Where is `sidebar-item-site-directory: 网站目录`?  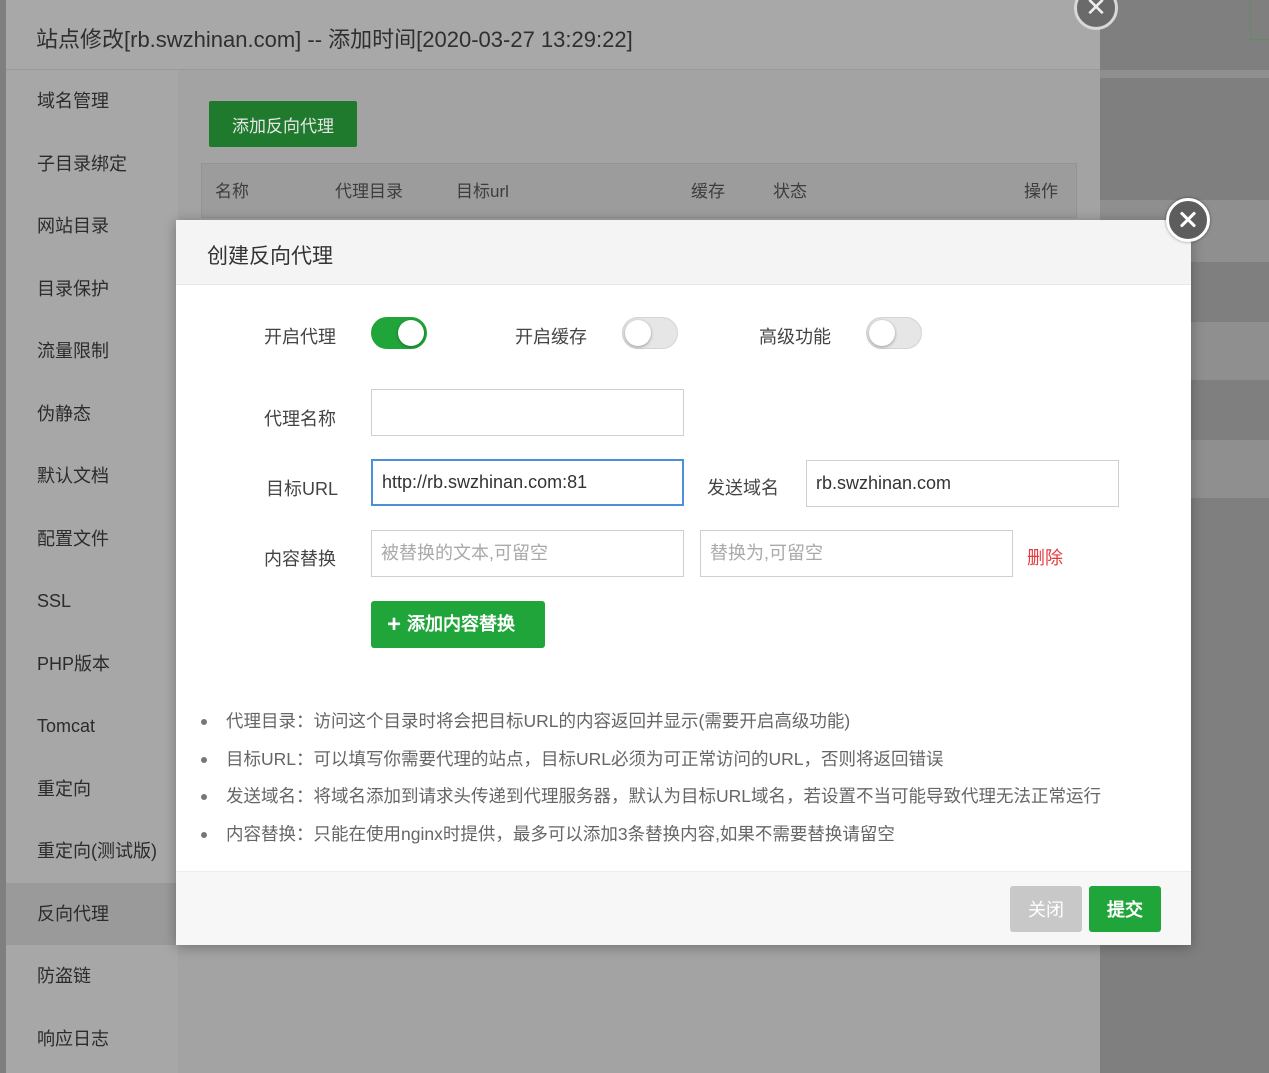
sidebar-item-site-directory: 网站目录 is located at coordinates (92, 226).